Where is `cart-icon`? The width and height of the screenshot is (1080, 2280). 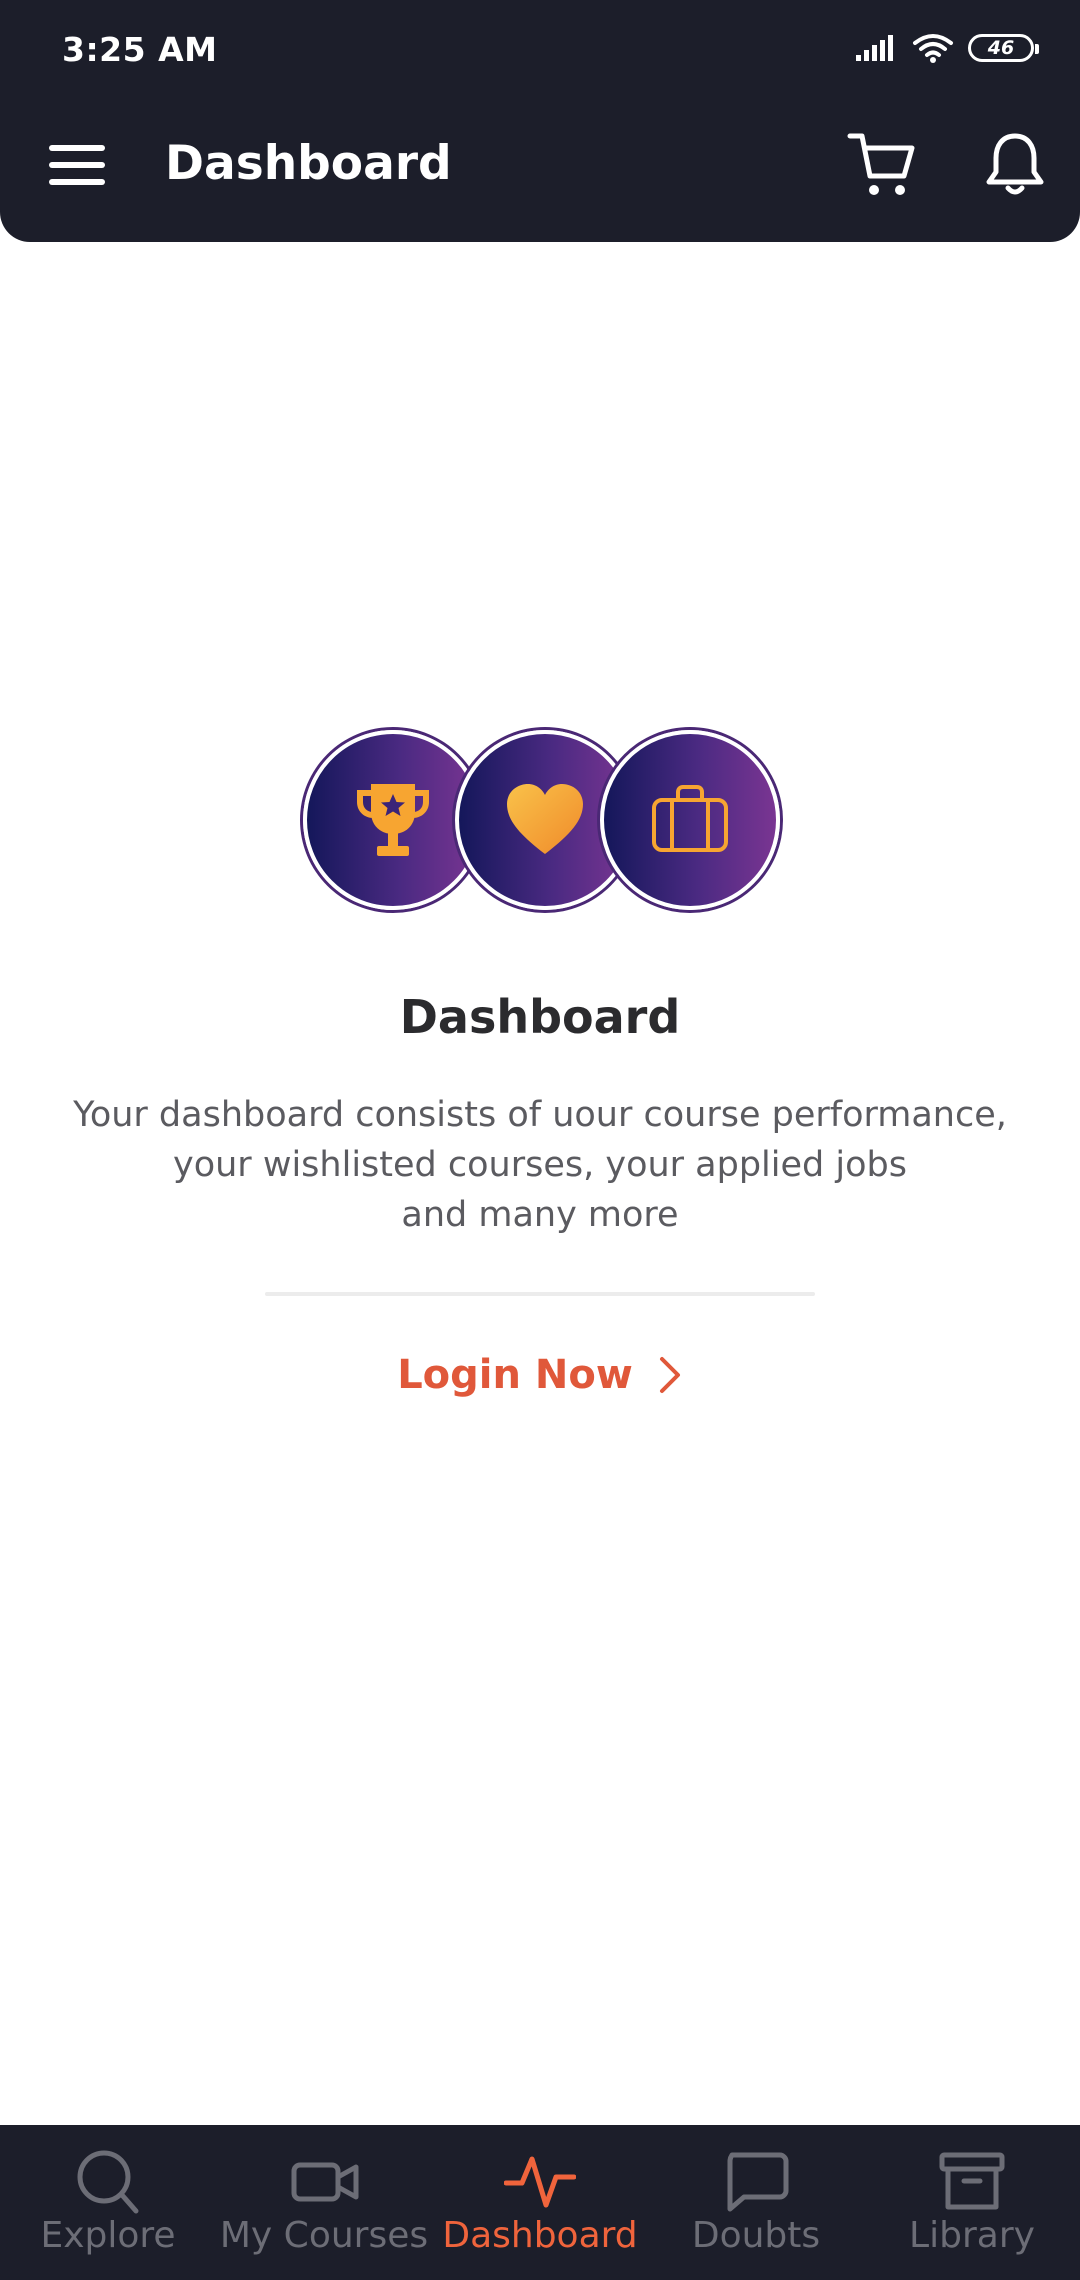 cart-icon is located at coordinates (881, 164).